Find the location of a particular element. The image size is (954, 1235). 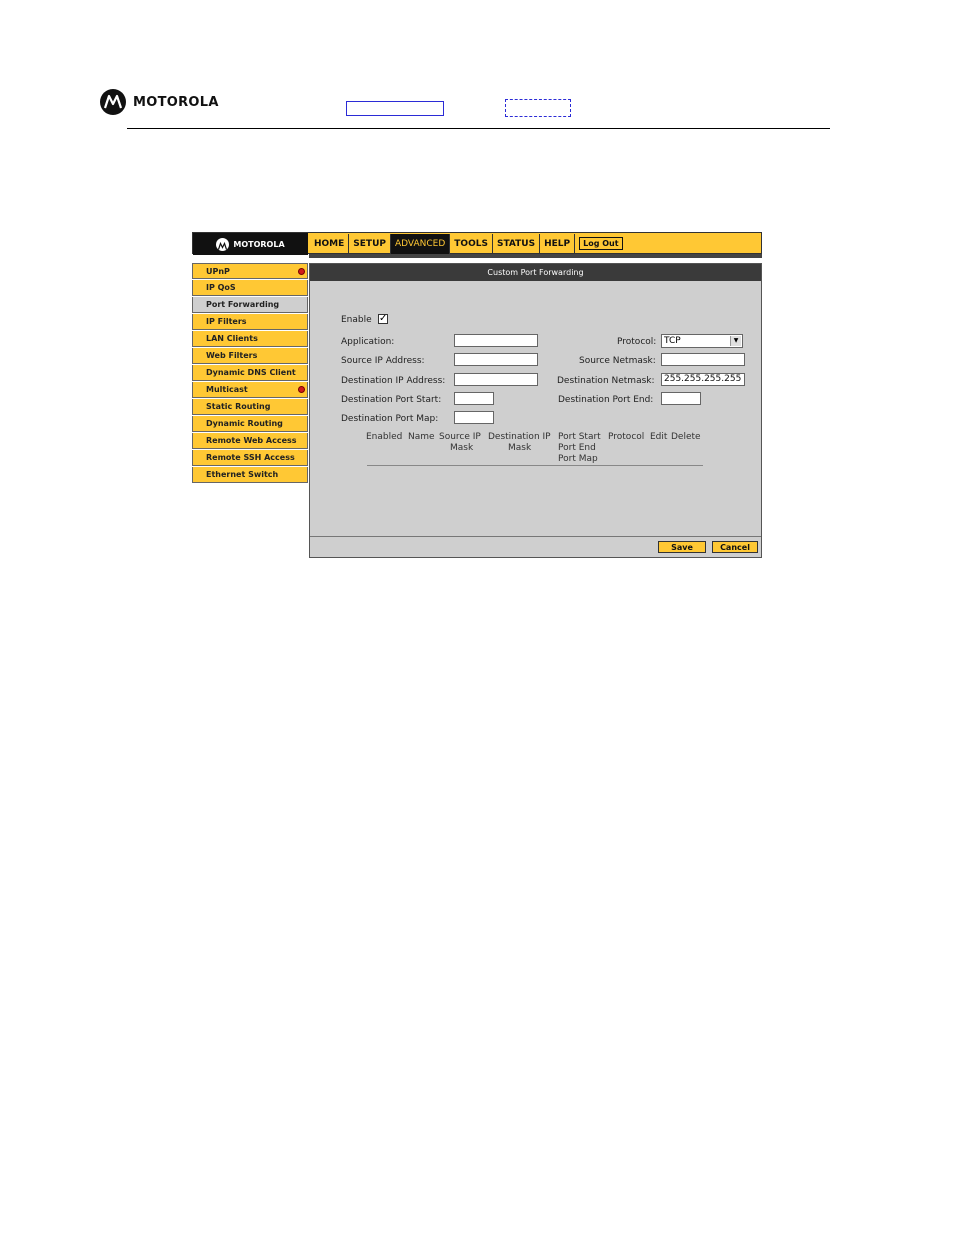

sidebar-item-ip-qos: IP QoS is located at coordinates (250, 288).